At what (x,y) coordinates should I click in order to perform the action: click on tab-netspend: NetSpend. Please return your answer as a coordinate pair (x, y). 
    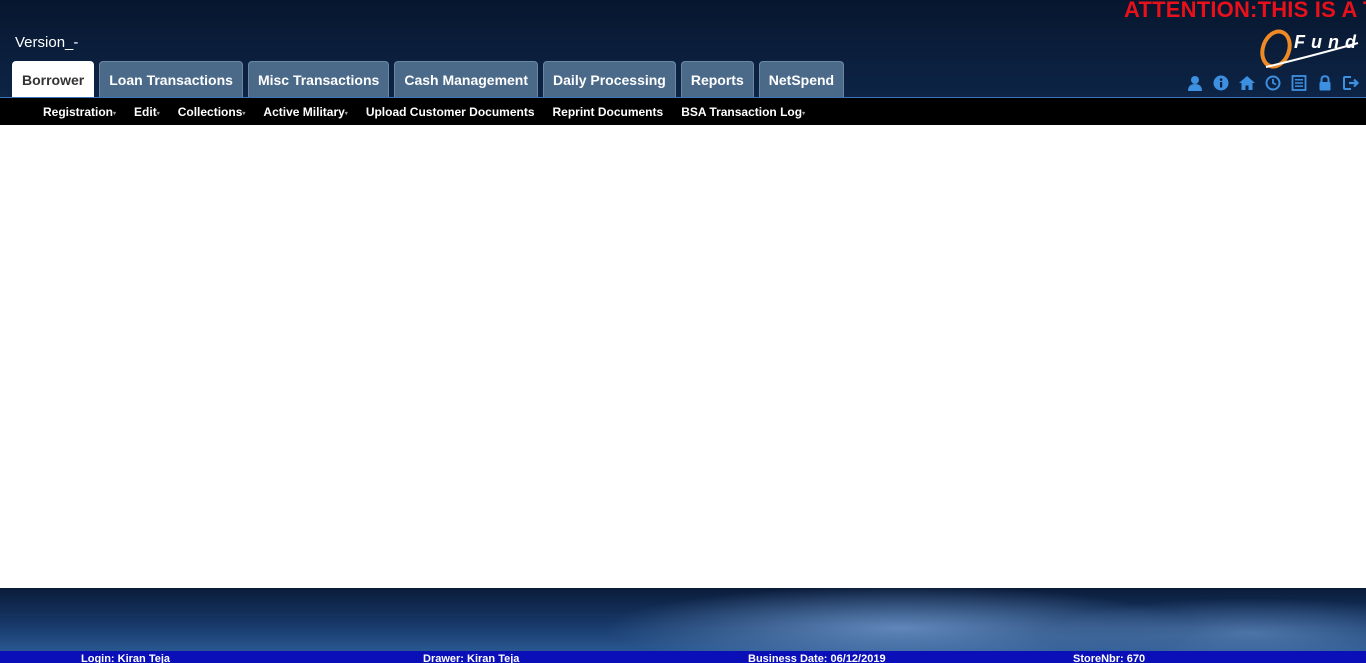
    Looking at the image, I should click on (801, 79).